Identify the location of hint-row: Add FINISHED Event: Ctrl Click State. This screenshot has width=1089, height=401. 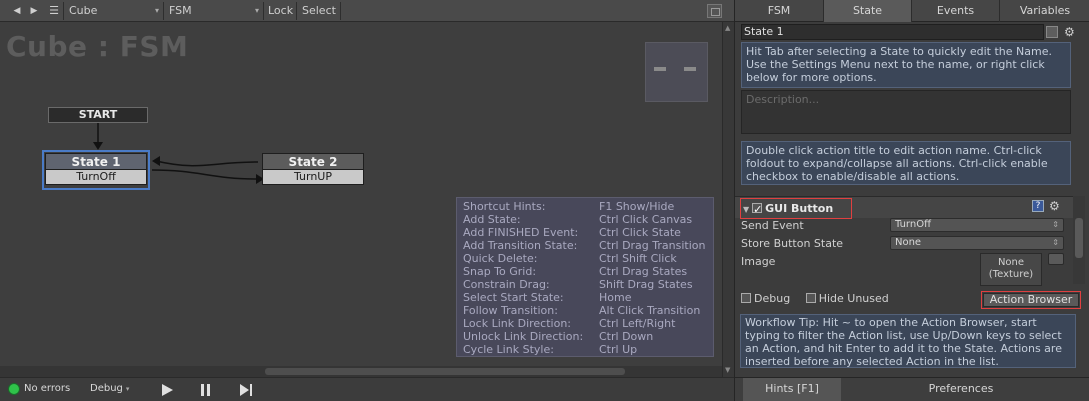
(572, 232).